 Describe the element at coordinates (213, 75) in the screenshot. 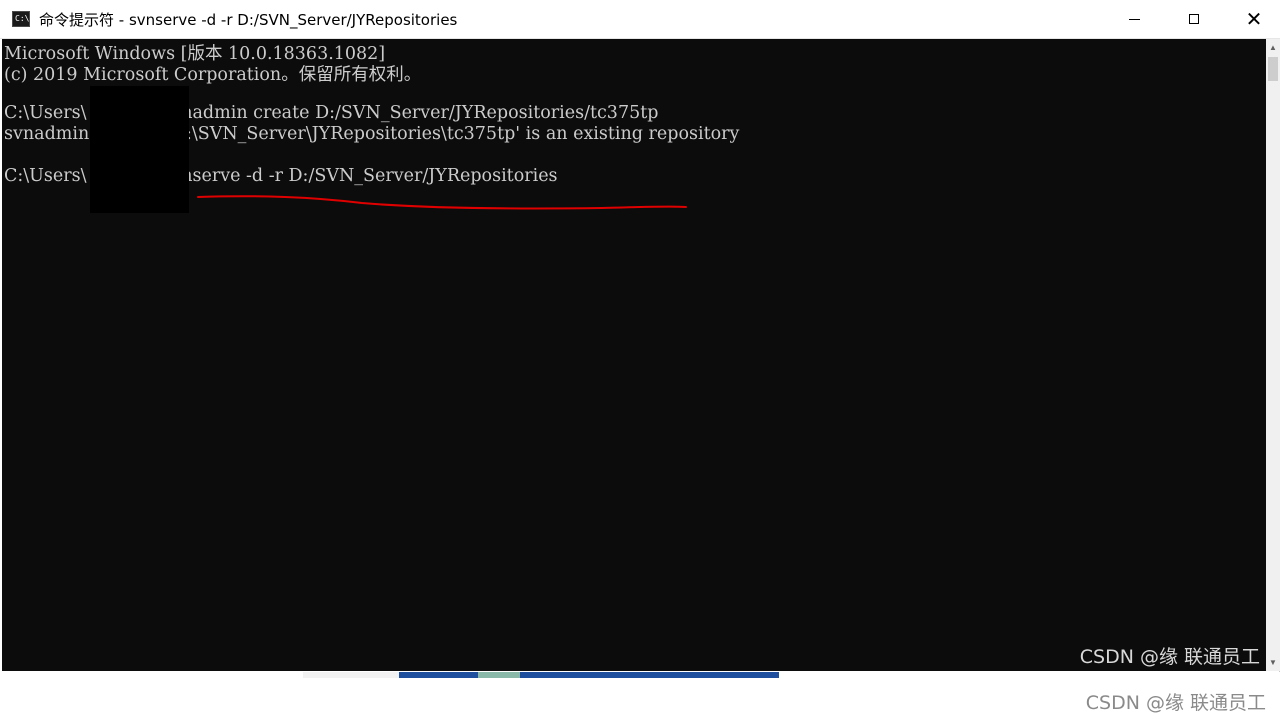

I see `console-line-copyright: (c) 2019 Microsoft Corporation。保留所有权利。` at that location.